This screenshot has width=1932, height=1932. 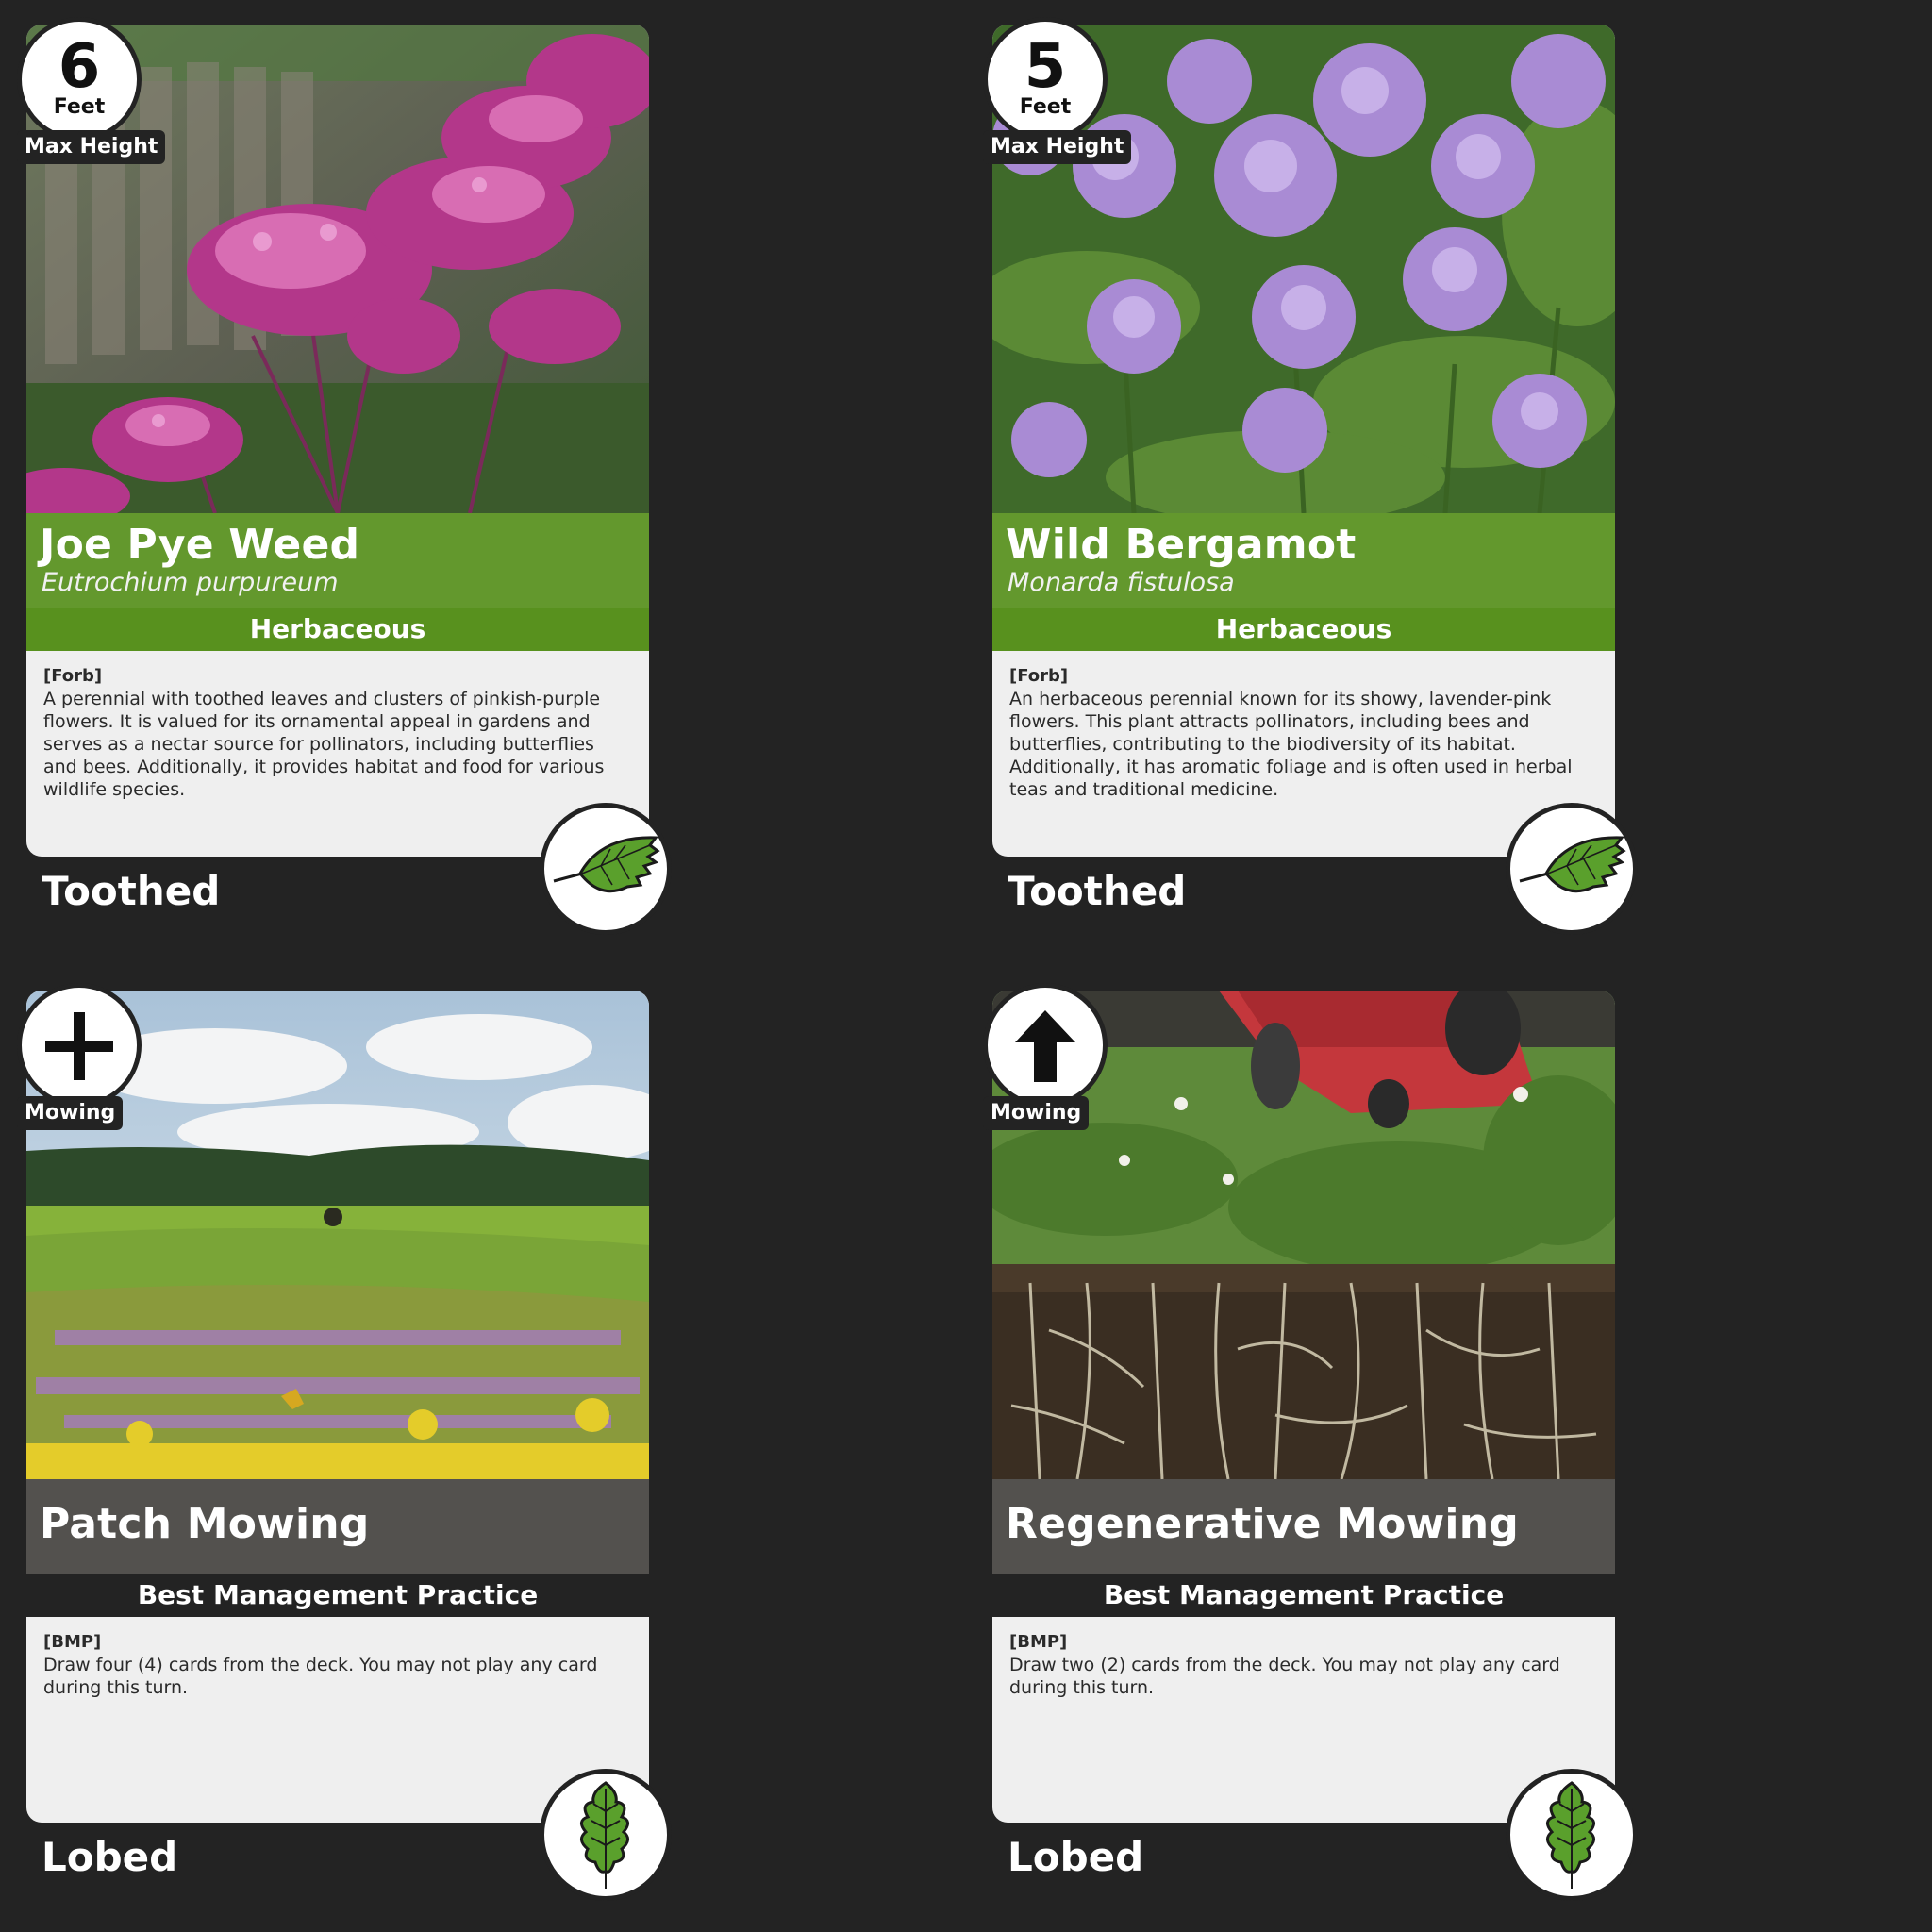 I want to click on height-value: 5, so click(x=1045, y=67).